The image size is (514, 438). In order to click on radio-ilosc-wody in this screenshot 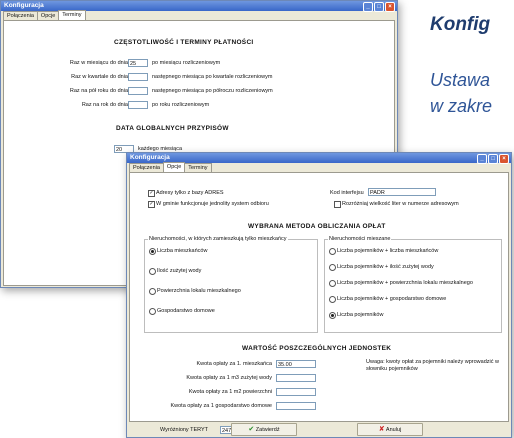, I will do `click(152, 271)`.